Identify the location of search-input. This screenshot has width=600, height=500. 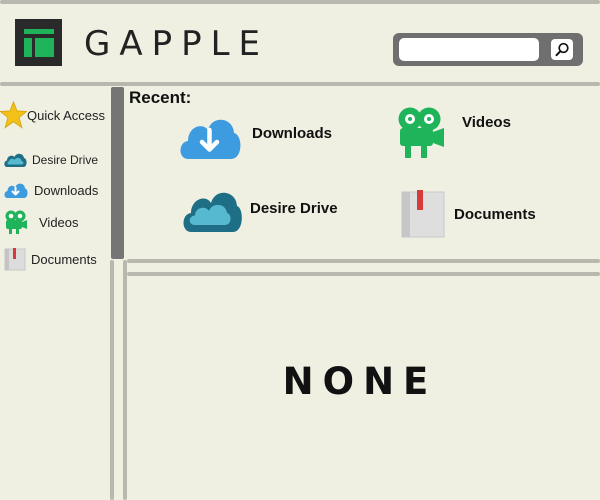
(469, 49).